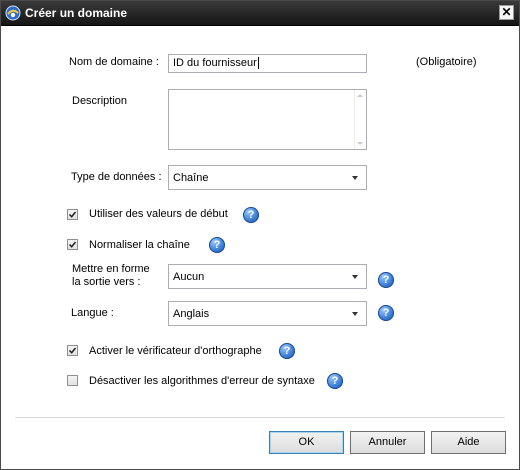 This screenshot has width=520, height=470. Describe the element at coordinates (191, 178) in the screenshot. I see `data-type-value: Chaîne` at that location.